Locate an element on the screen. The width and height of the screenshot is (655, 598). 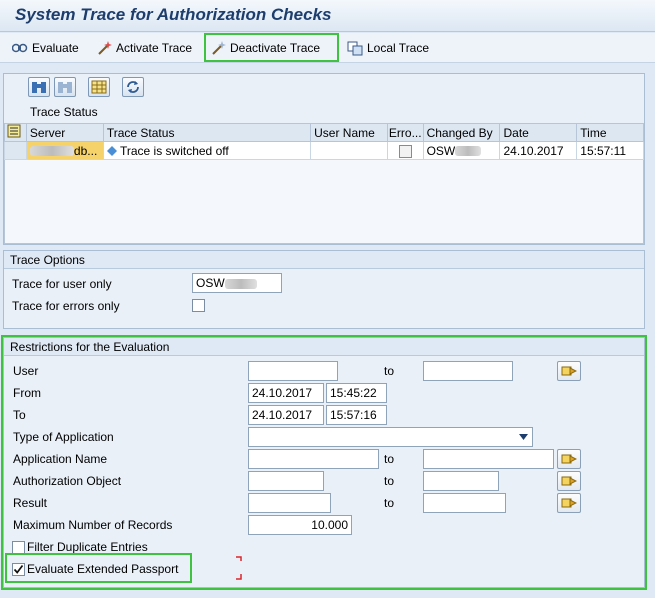
authorization-object-multiple-selection-button is located at coordinates (569, 481).